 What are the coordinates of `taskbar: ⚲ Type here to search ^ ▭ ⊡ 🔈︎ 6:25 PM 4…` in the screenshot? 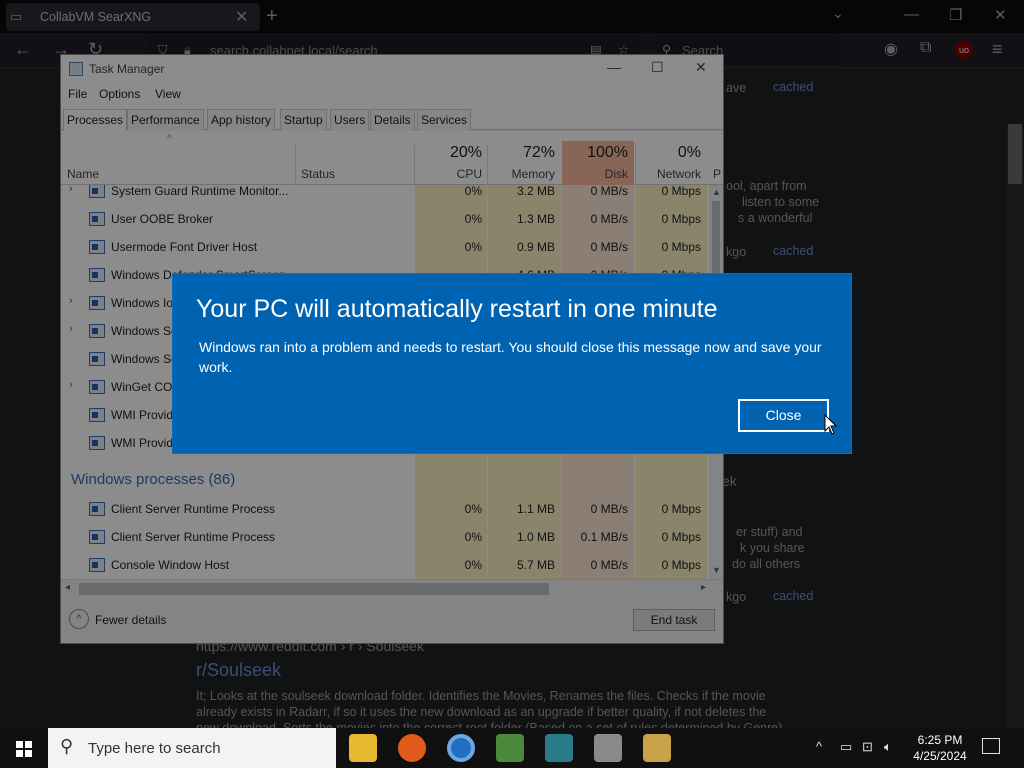 It's located at (512, 748).